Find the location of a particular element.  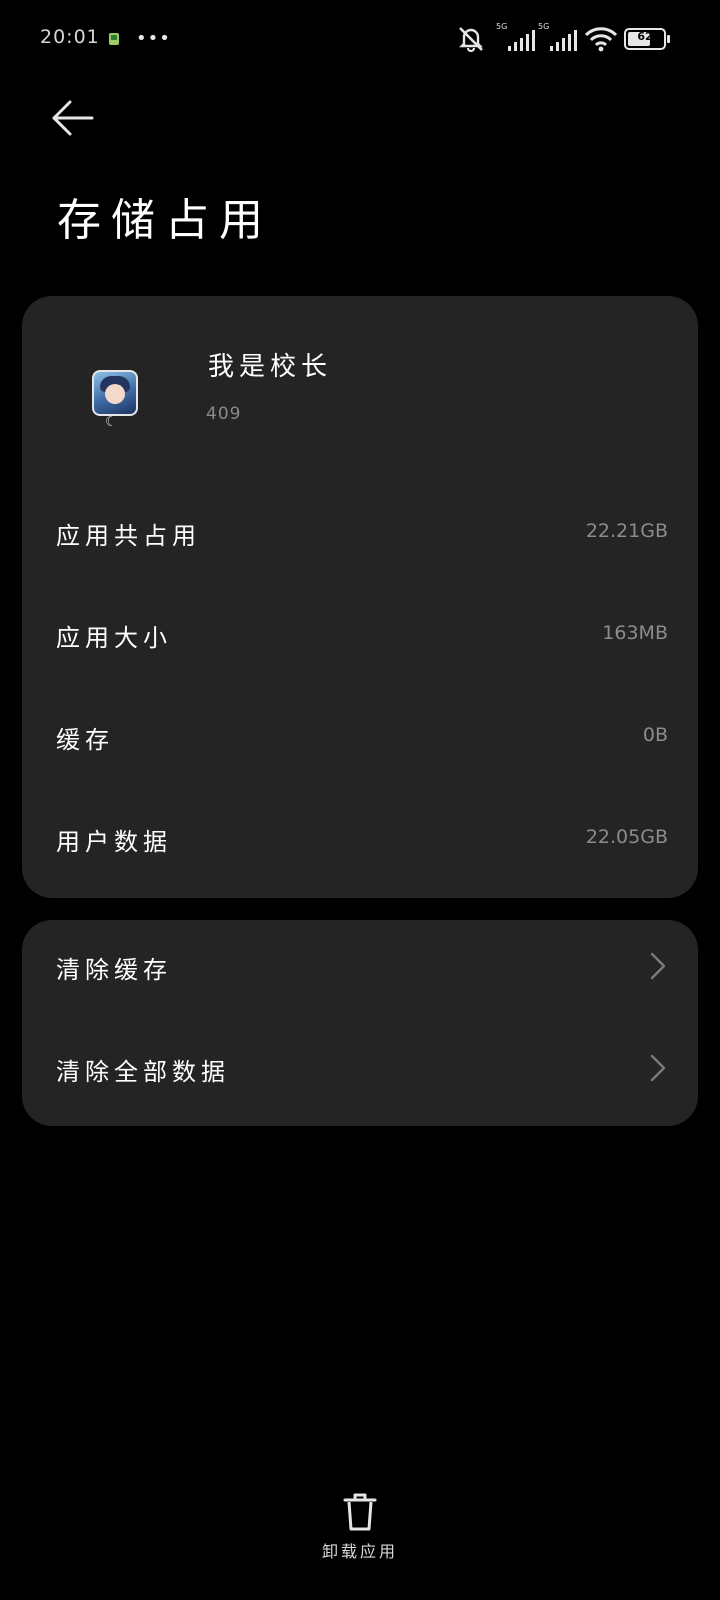

trash-icon is located at coordinates (360, 1512).